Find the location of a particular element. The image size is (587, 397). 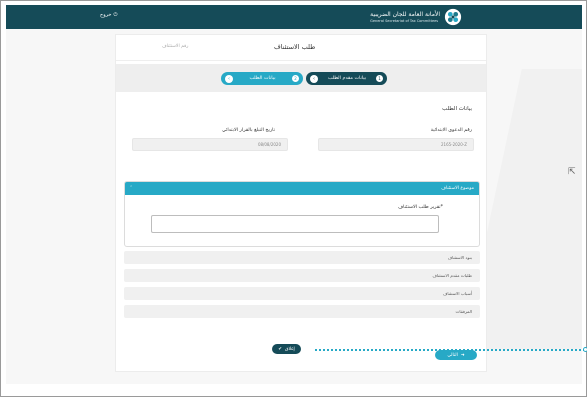

step-applicant-data: ‹ بيانات مقدم الطلب 1 is located at coordinates (346, 78).